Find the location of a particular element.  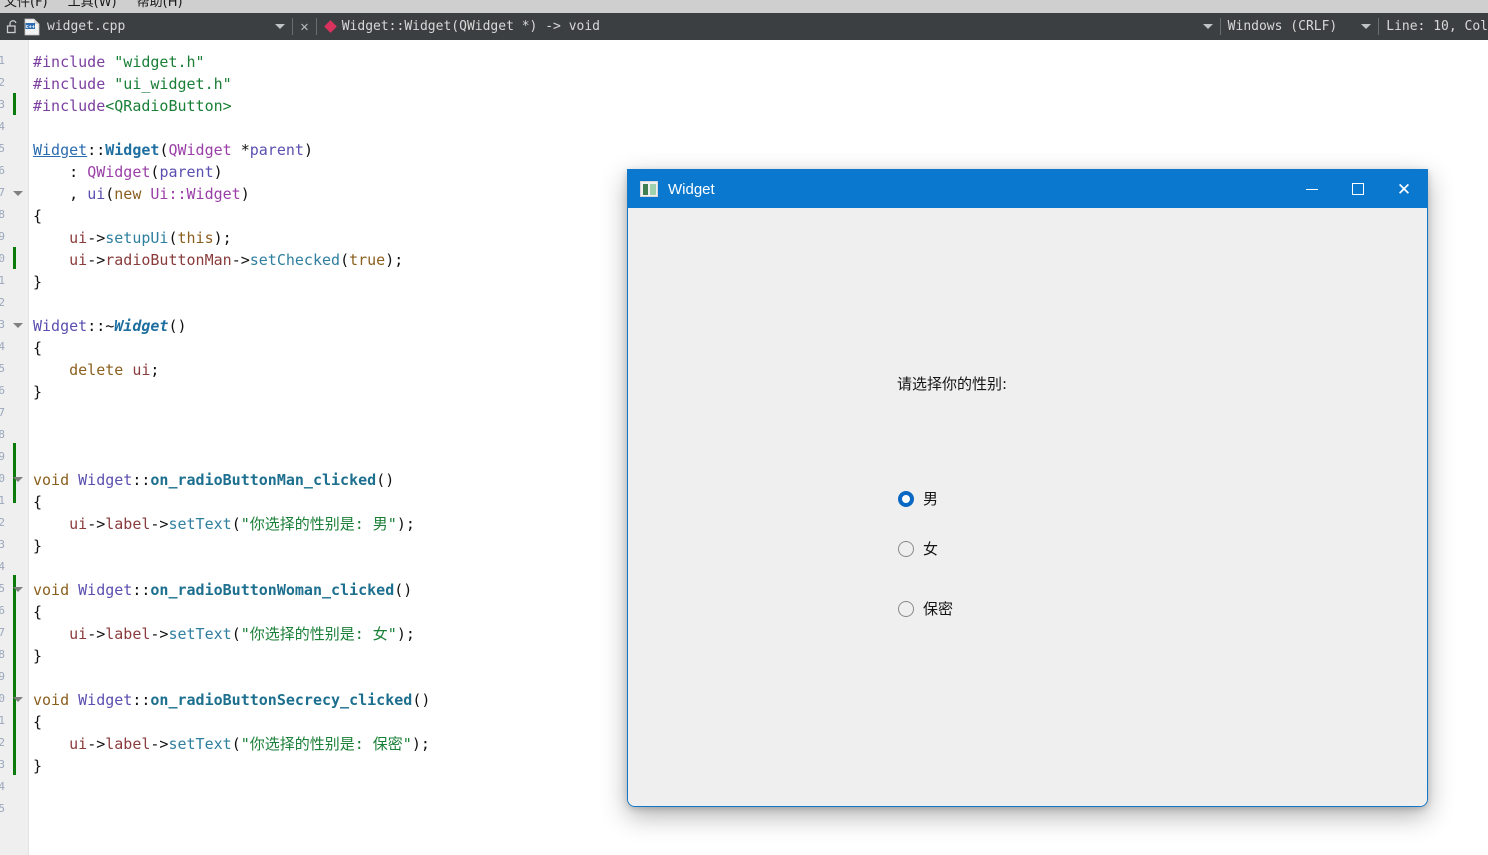

maximize-icon is located at coordinates (1358, 189).